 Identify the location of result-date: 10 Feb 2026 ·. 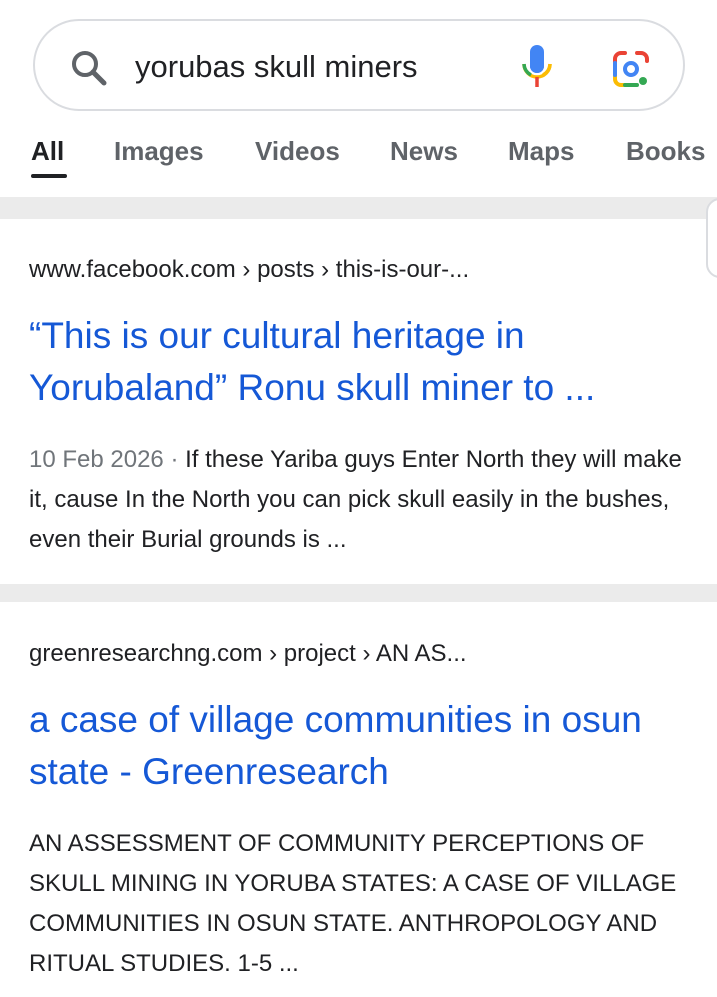
(107, 459).